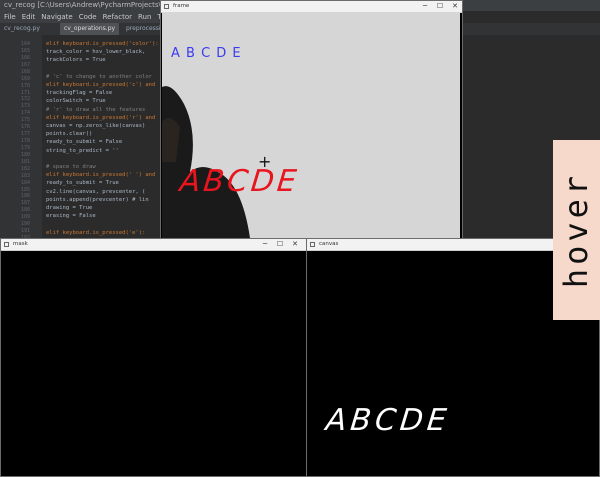 This screenshot has width=600, height=477. I want to click on ide-menu-item: Code, so click(88, 17).